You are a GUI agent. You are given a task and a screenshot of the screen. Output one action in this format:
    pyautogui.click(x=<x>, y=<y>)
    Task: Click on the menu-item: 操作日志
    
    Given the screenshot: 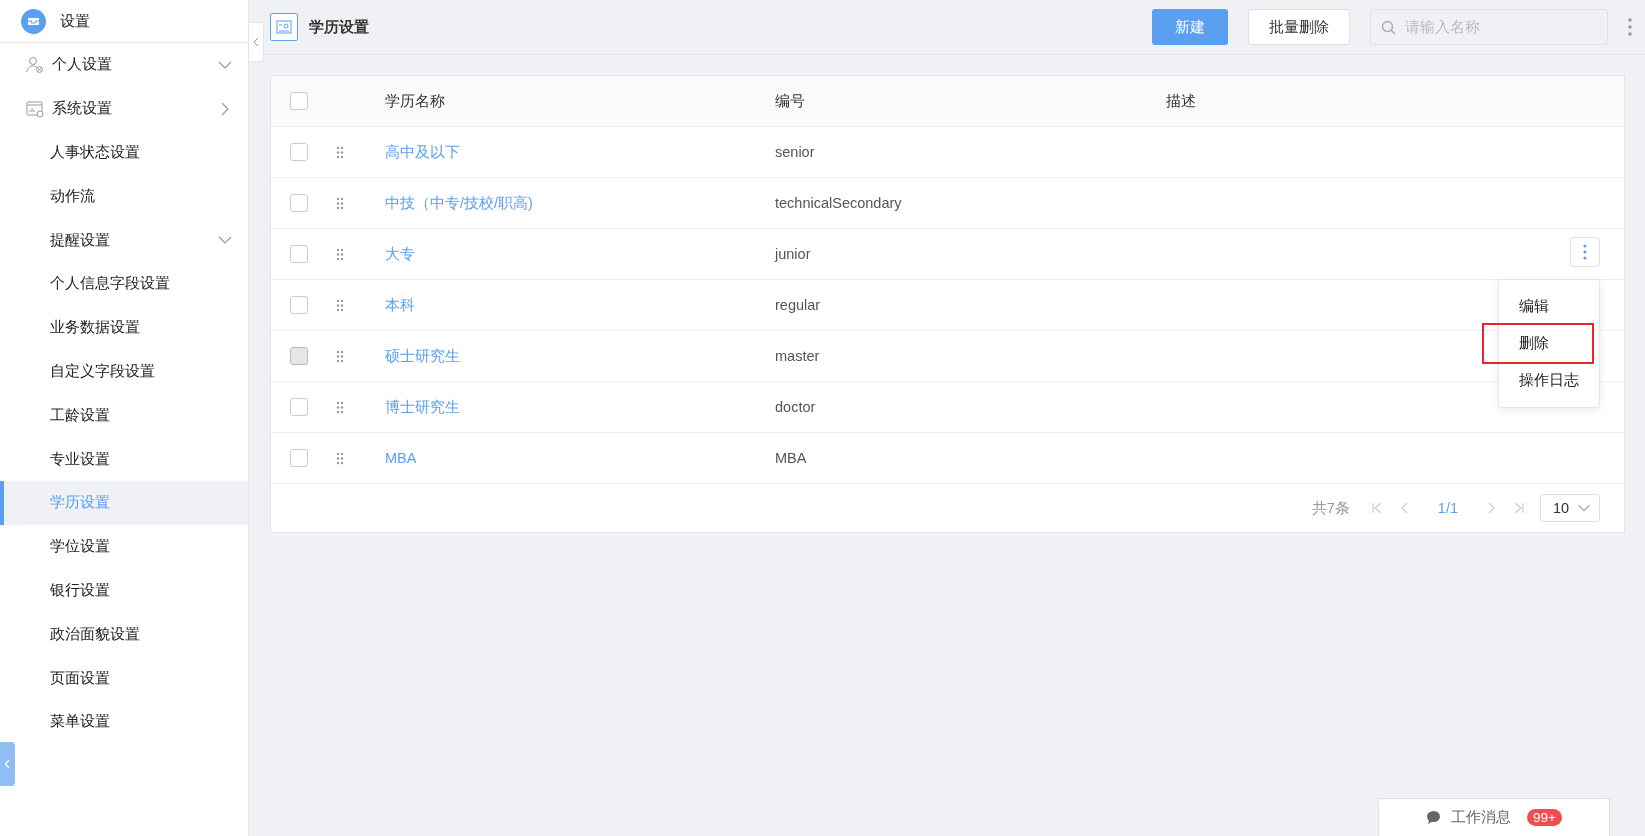 What is the action you would take?
    pyautogui.click(x=1549, y=380)
    